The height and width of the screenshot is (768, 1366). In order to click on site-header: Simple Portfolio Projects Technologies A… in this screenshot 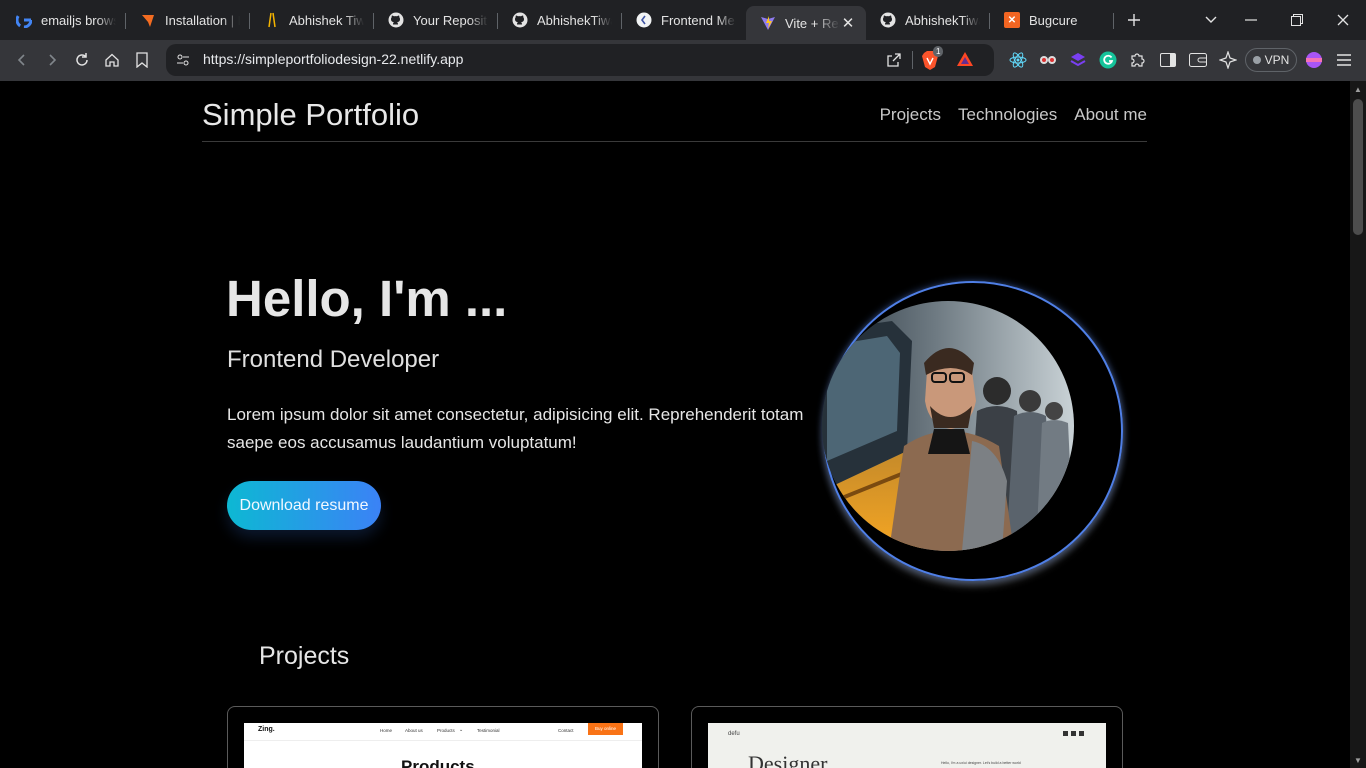, I will do `click(674, 111)`.